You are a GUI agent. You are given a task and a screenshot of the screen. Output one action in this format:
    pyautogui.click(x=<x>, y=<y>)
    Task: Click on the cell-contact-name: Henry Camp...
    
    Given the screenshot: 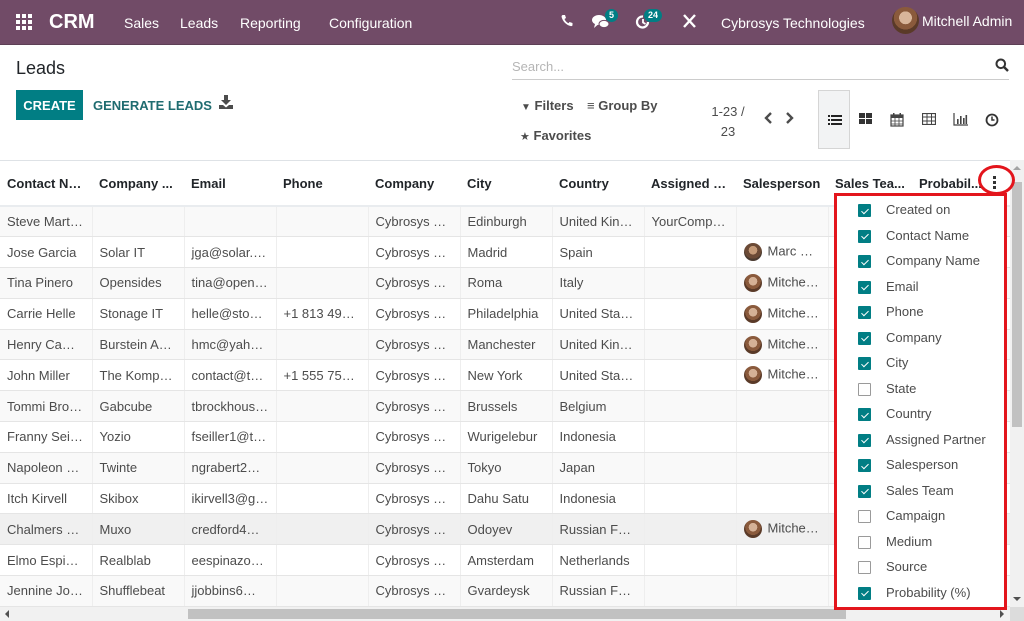 What is the action you would take?
    pyautogui.click(x=46, y=345)
    